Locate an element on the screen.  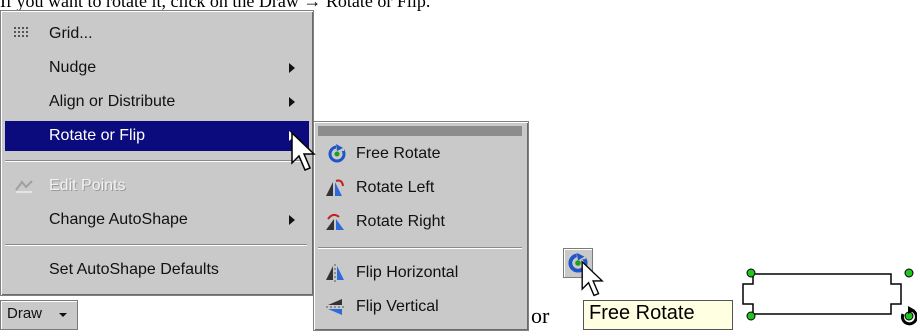
menu-item-align-distribute: Align or Distribute is located at coordinates (157, 102).